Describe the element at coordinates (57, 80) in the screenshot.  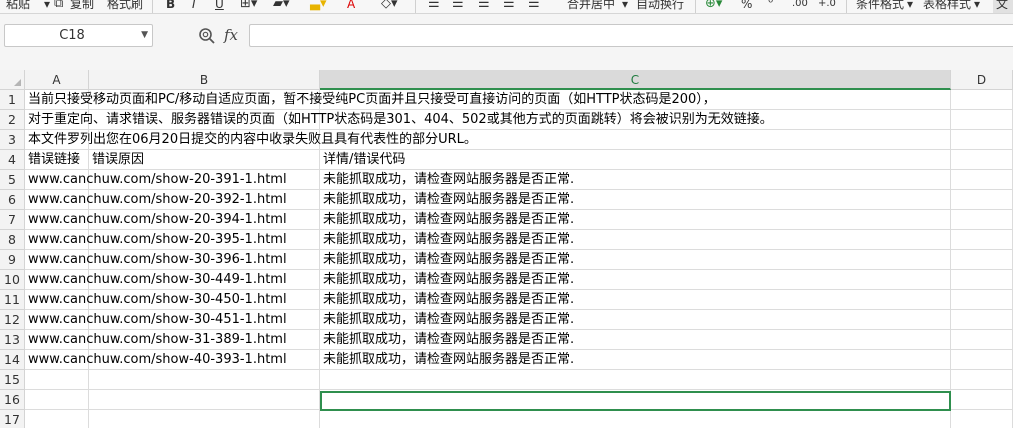
I see `column-header-a: A` at that location.